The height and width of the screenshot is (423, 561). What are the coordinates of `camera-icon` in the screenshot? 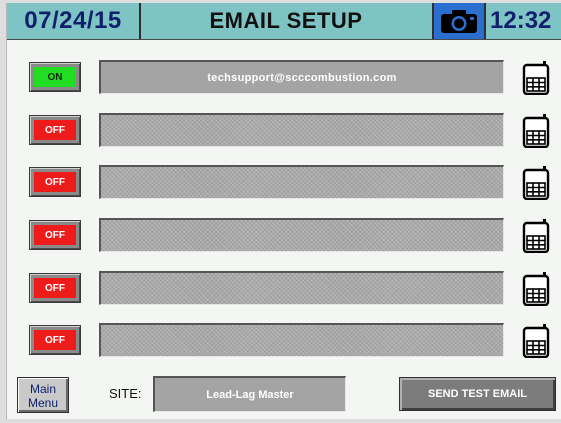 It's located at (459, 21).